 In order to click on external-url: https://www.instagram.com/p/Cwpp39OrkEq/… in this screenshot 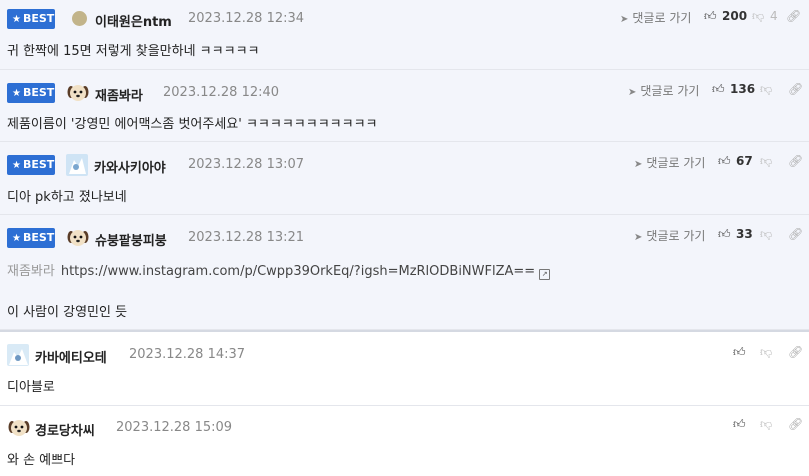, I will do `click(298, 271)`.